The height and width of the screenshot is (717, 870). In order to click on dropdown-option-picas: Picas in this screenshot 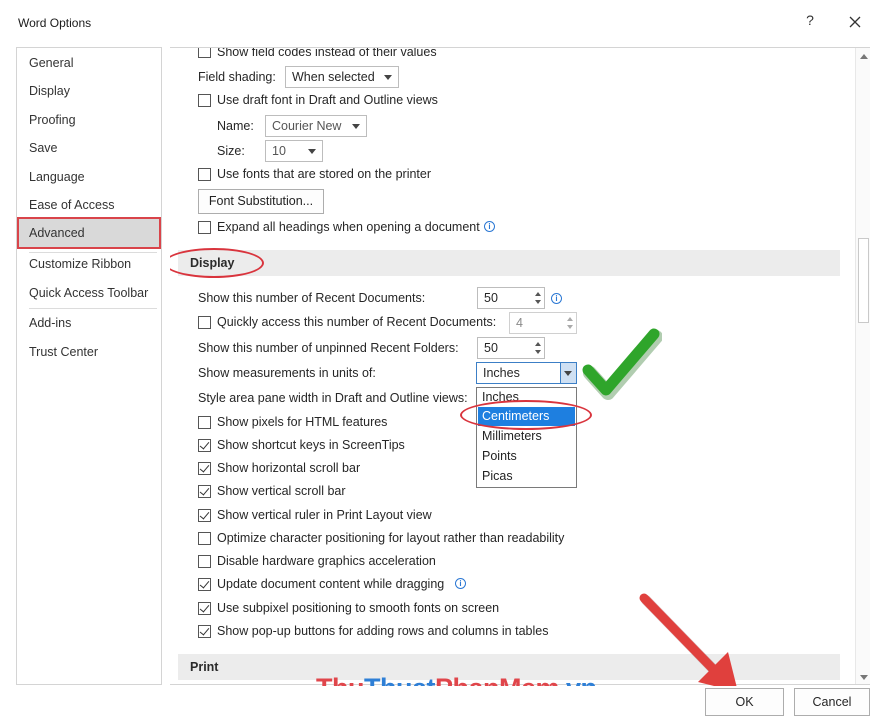, I will do `click(526, 476)`.